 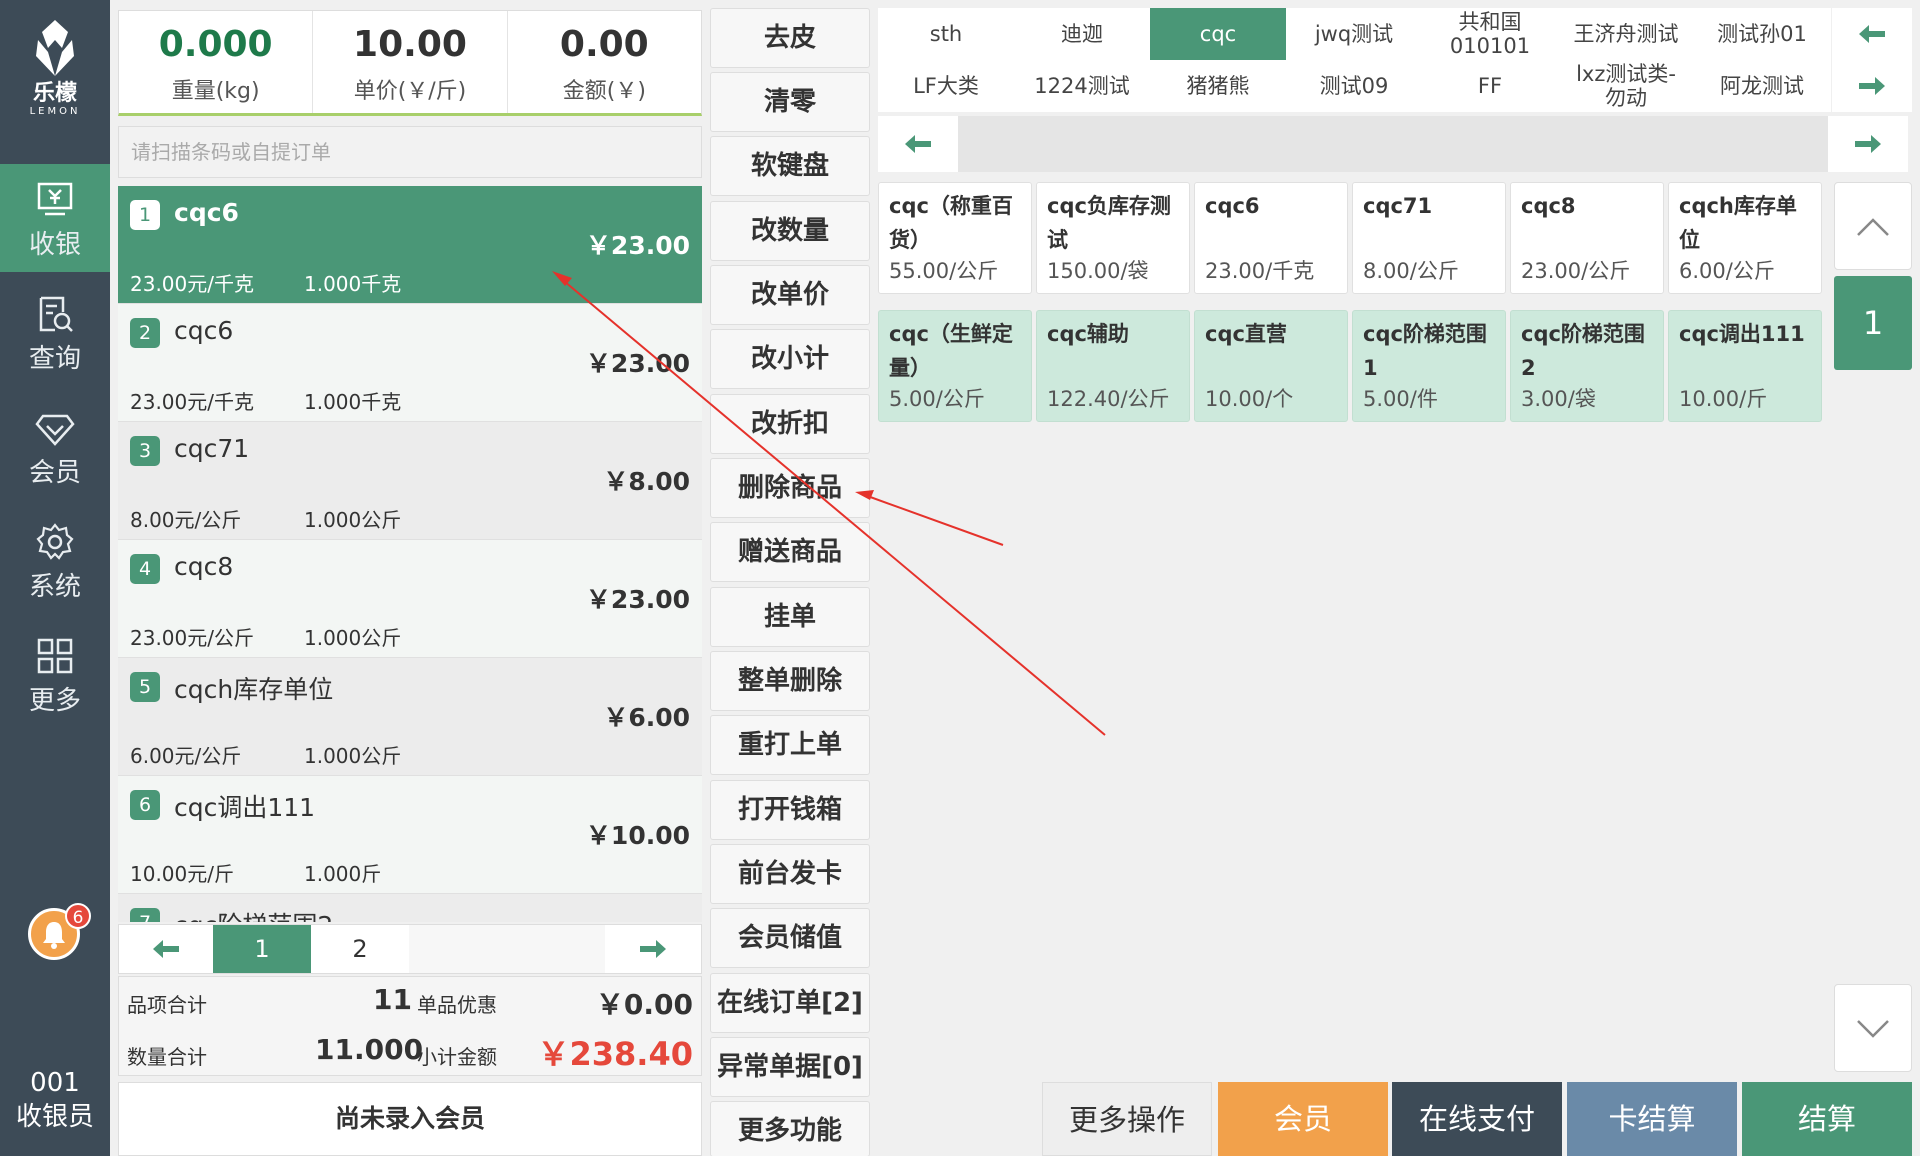 I want to click on category-tab: 王济舟测试, so click(x=1626, y=34).